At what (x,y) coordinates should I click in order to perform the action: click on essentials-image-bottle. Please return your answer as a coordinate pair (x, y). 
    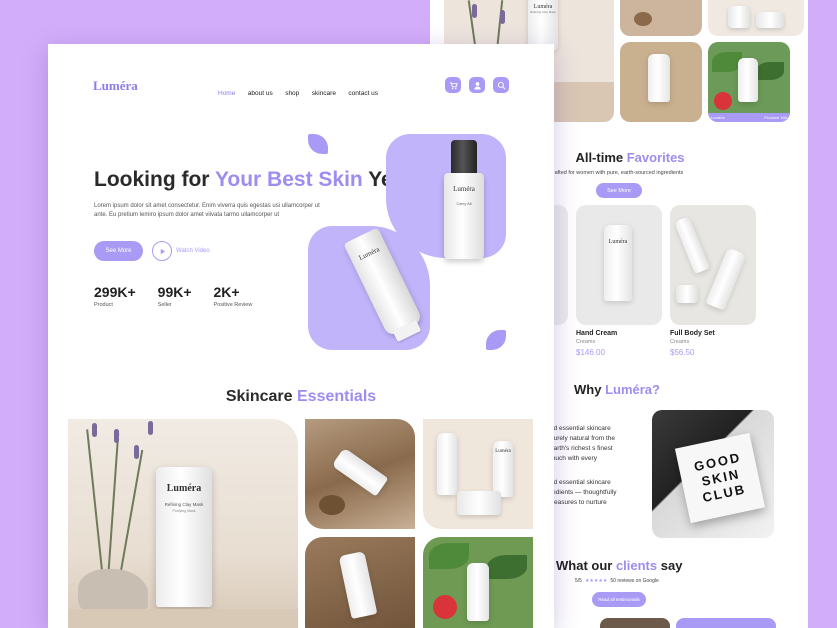
    Looking at the image, I should click on (360, 582).